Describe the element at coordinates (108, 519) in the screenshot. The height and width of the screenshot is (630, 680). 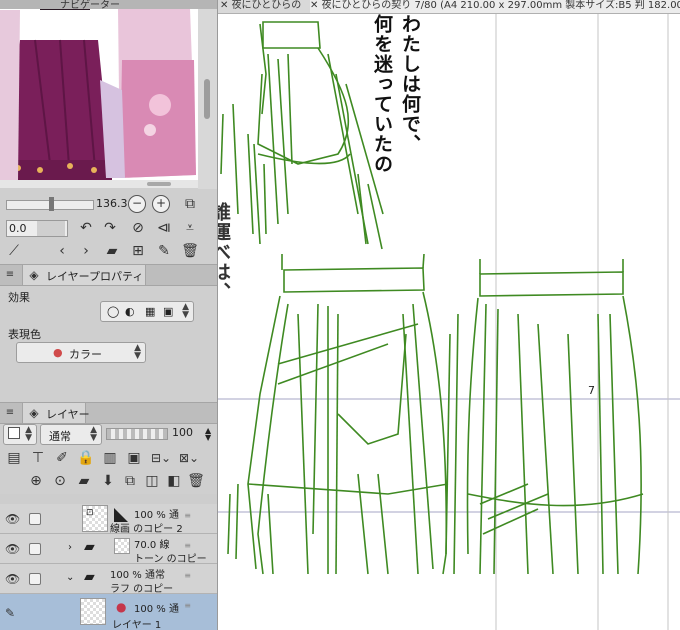
I see `layer-row-lineart-copy-2: 👁 ⊡ 100 % 通 線画 のコピー 2 ≡` at that location.